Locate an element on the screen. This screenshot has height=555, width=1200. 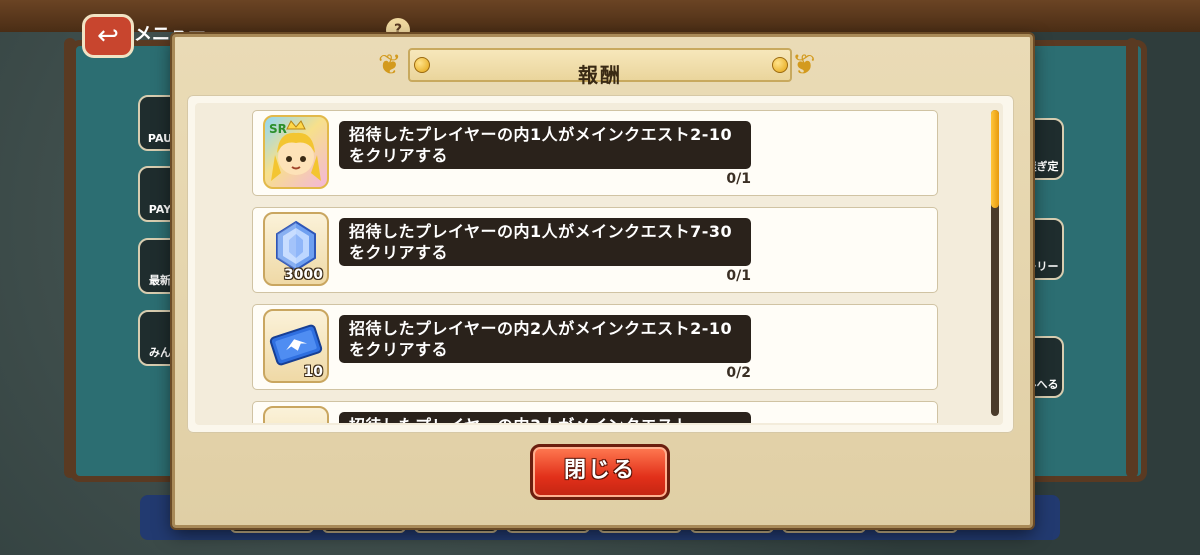
svg-text: SR is located at coordinates (278, 129).